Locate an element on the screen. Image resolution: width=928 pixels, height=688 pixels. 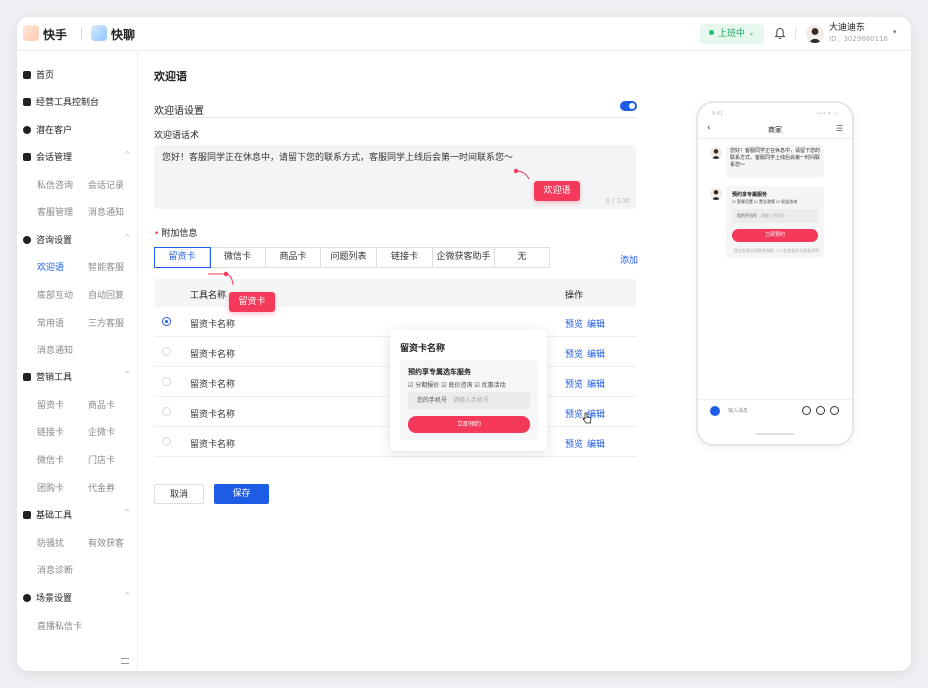
sidebar-item-live-dm-card: 直播私信卡 is located at coordinates (59, 625).